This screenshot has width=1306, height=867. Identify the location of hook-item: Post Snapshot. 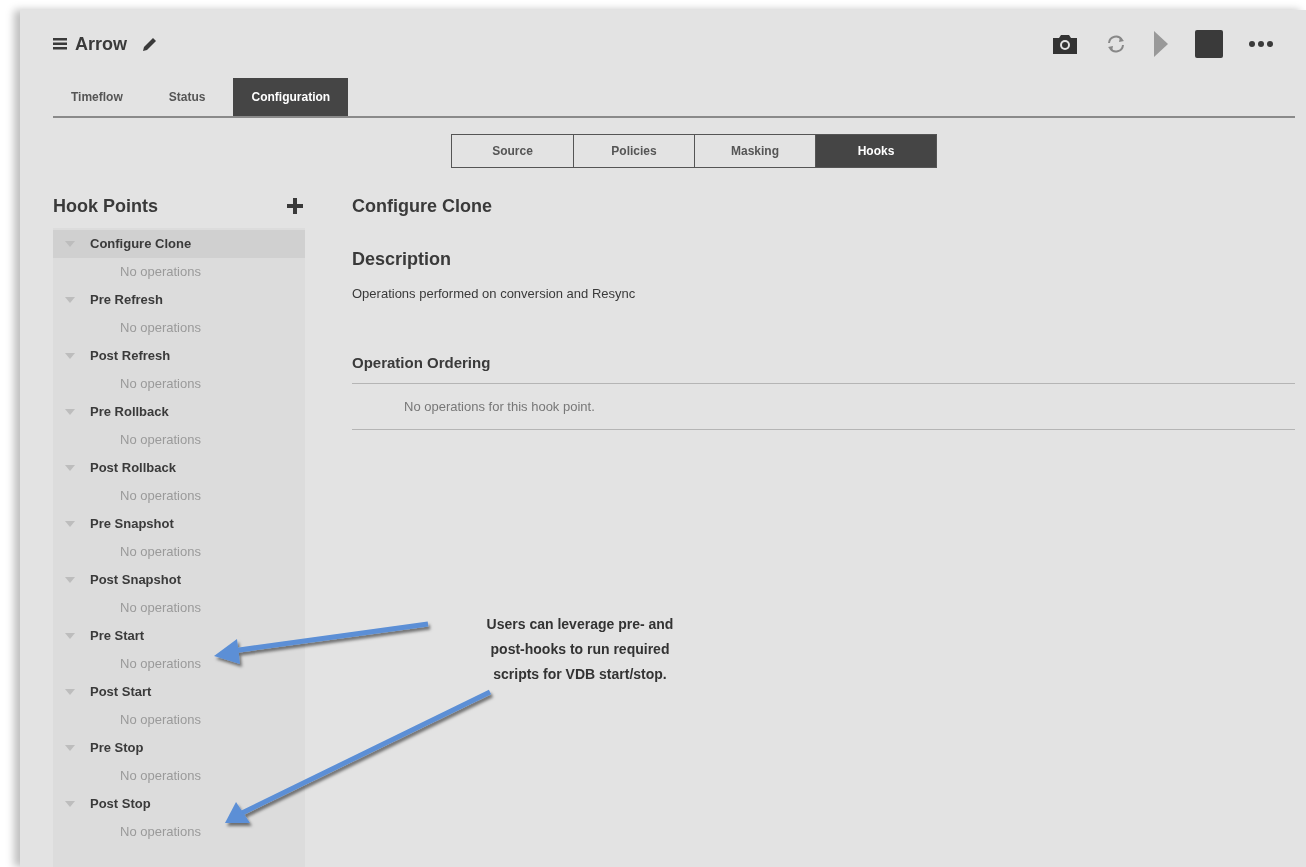
(179, 580).